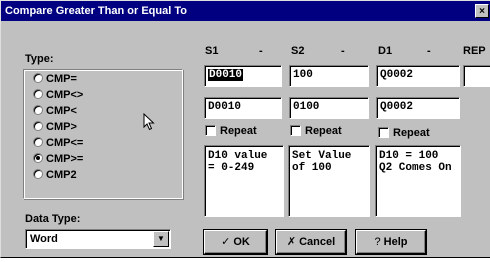 The height and width of the screenshot is (262, 490). What do you see at coordinates (329, 108) in the screenshot?
I see `s2-value-field: 0100` at bounding box center [329, 108].